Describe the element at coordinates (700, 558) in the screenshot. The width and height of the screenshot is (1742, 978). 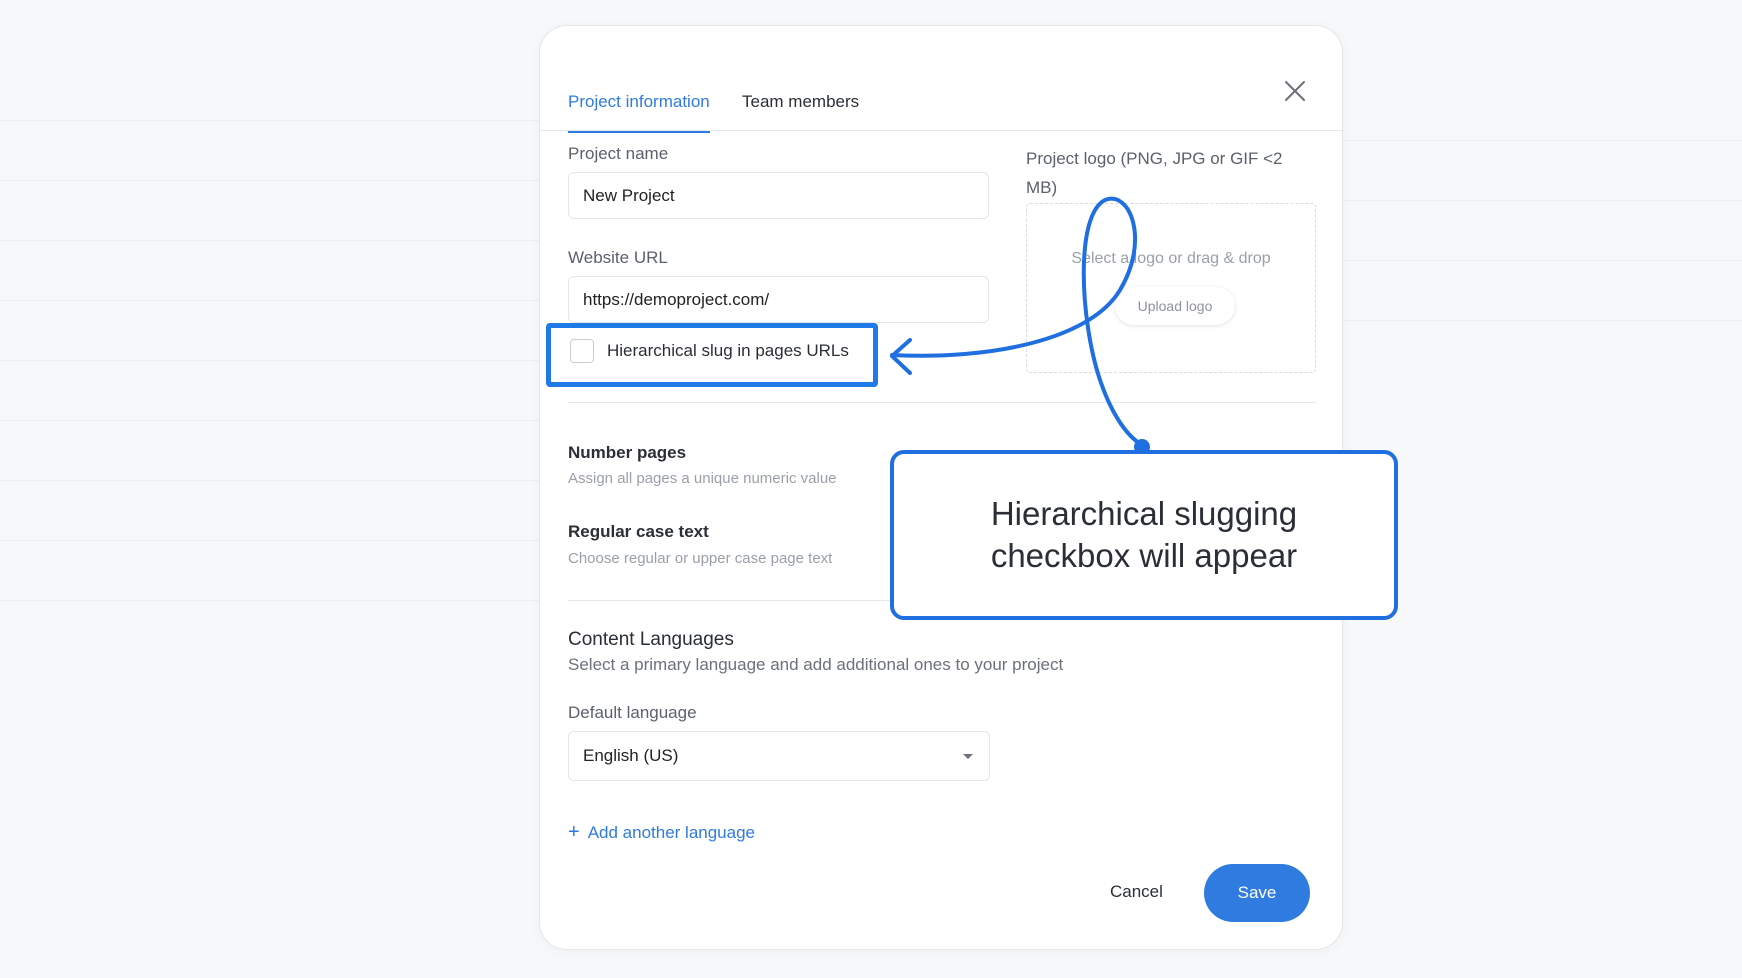
I see `regular-case-subtitle: Choose regular or upper case page text` at that location.